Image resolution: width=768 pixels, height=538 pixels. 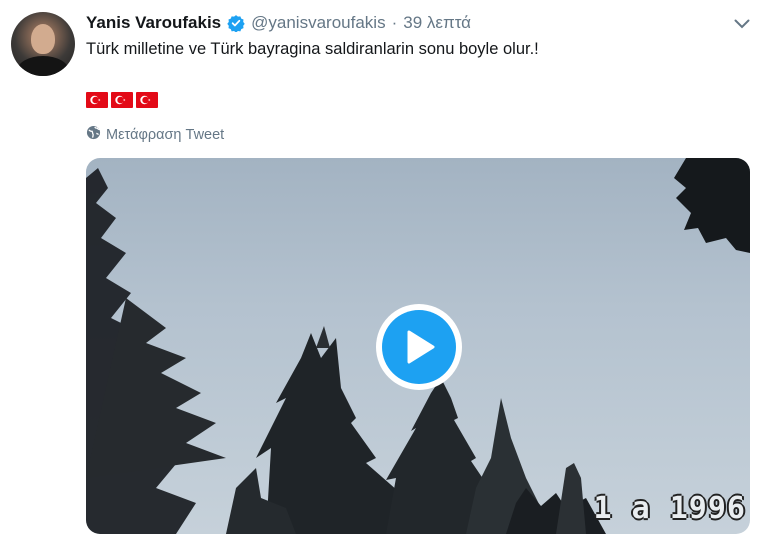 I want to click on translate-tweet-link: Μετάφραση Tweet, so click(x=155, y=134).